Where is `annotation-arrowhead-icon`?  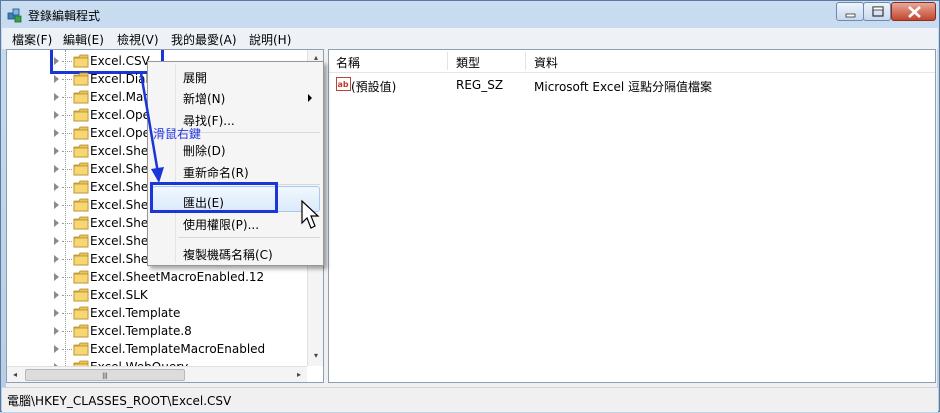
annotation-arrowhead-icon is located at coordinates (157, 175).